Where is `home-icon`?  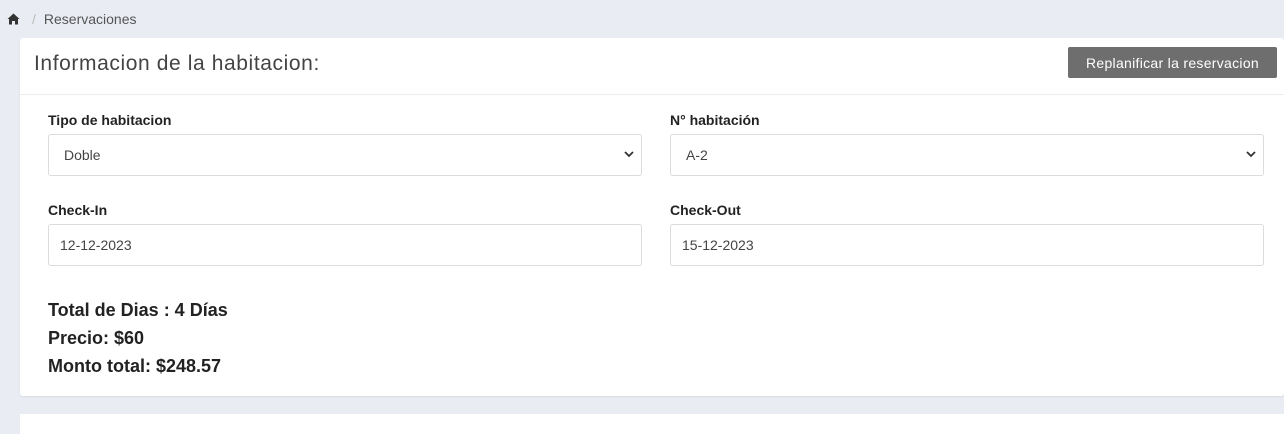 home-icon is located at coordinates (13, 19).